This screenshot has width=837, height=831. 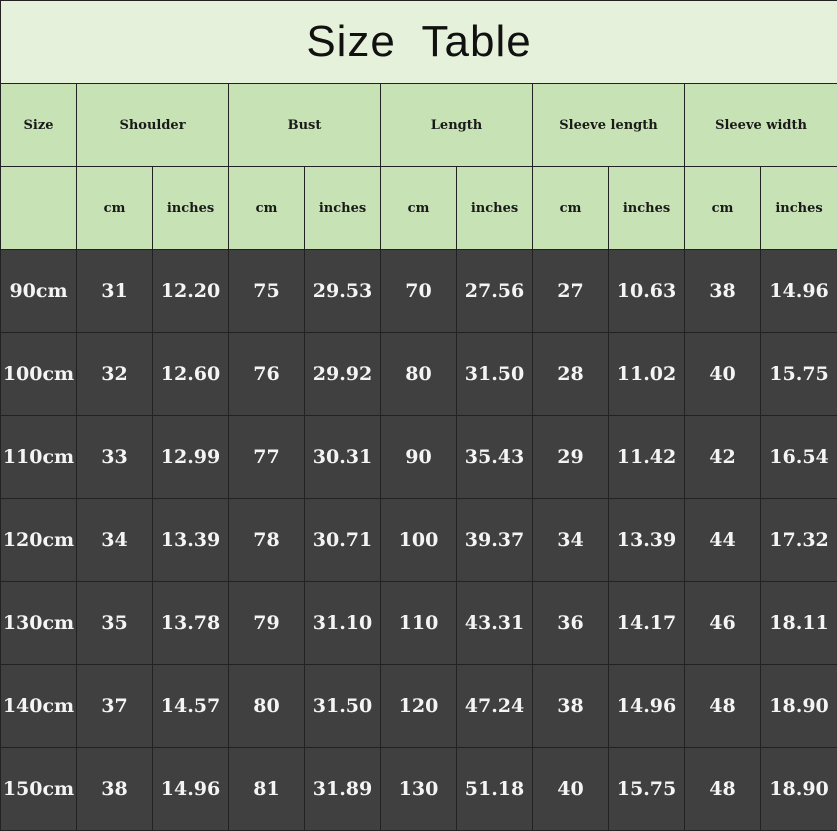 I want to click on cell-length-inches: 43.31, so click(x=494, y=623).